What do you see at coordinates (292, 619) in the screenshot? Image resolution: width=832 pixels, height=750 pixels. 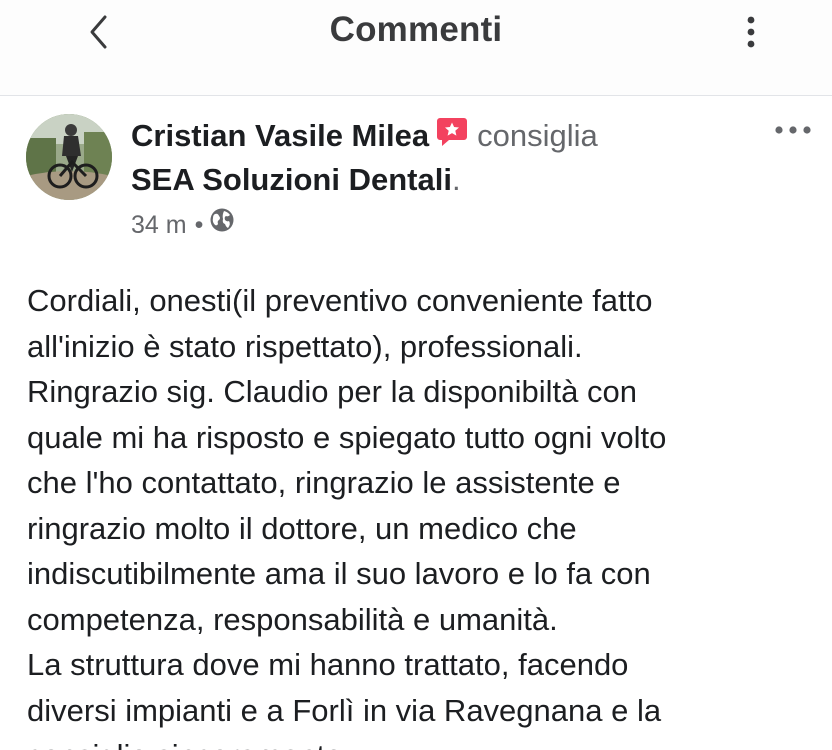 I see `post-body-line: competenza, responsabilità e umanità.` at bounding box center [292, 619].